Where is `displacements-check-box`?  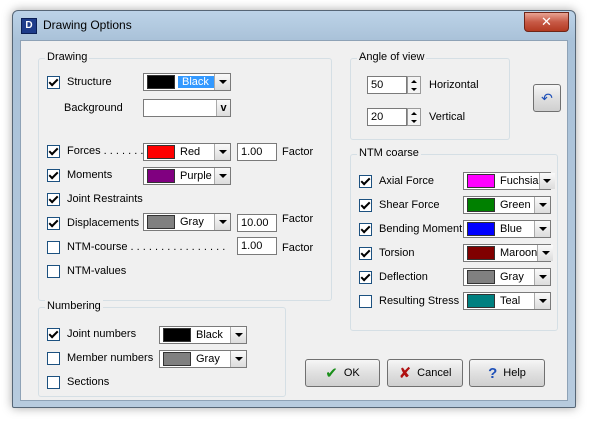
displacements-check-box is located at coordinates (53, 223).